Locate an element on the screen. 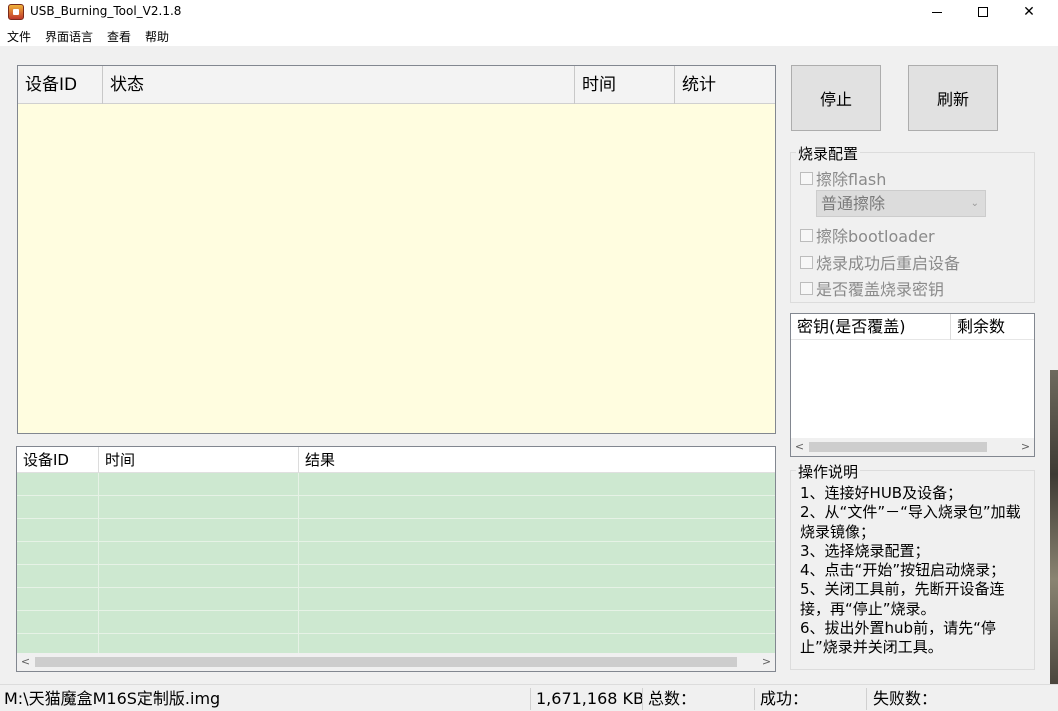 The height and width of the screenshot is (711, 1058). overwrite-key-option: 是否覆盖烧录密钥 is located at coordinates (872, 288).